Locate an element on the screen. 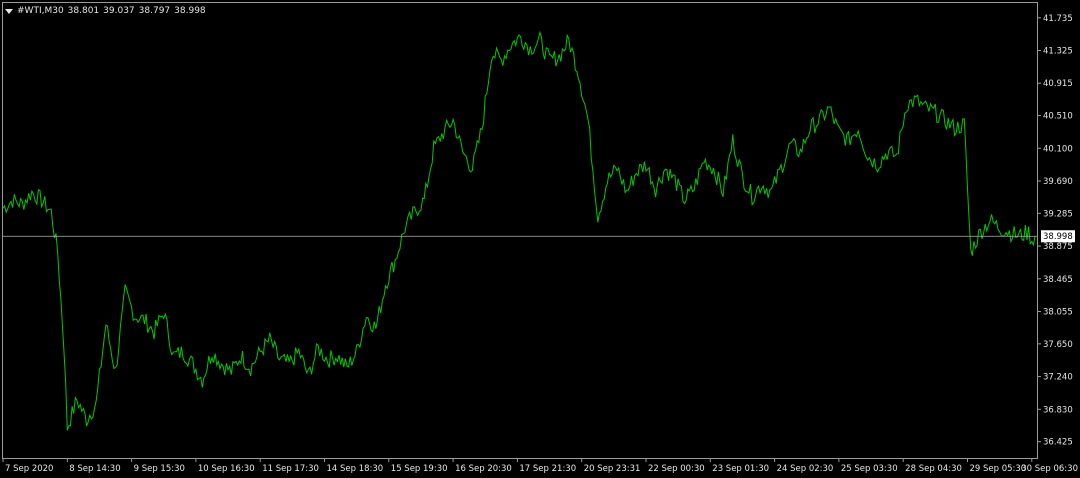 The height and width of the screenshot is (478, 1080). symbol-label: #WTI,M30 is located at coordinates (40, 11).